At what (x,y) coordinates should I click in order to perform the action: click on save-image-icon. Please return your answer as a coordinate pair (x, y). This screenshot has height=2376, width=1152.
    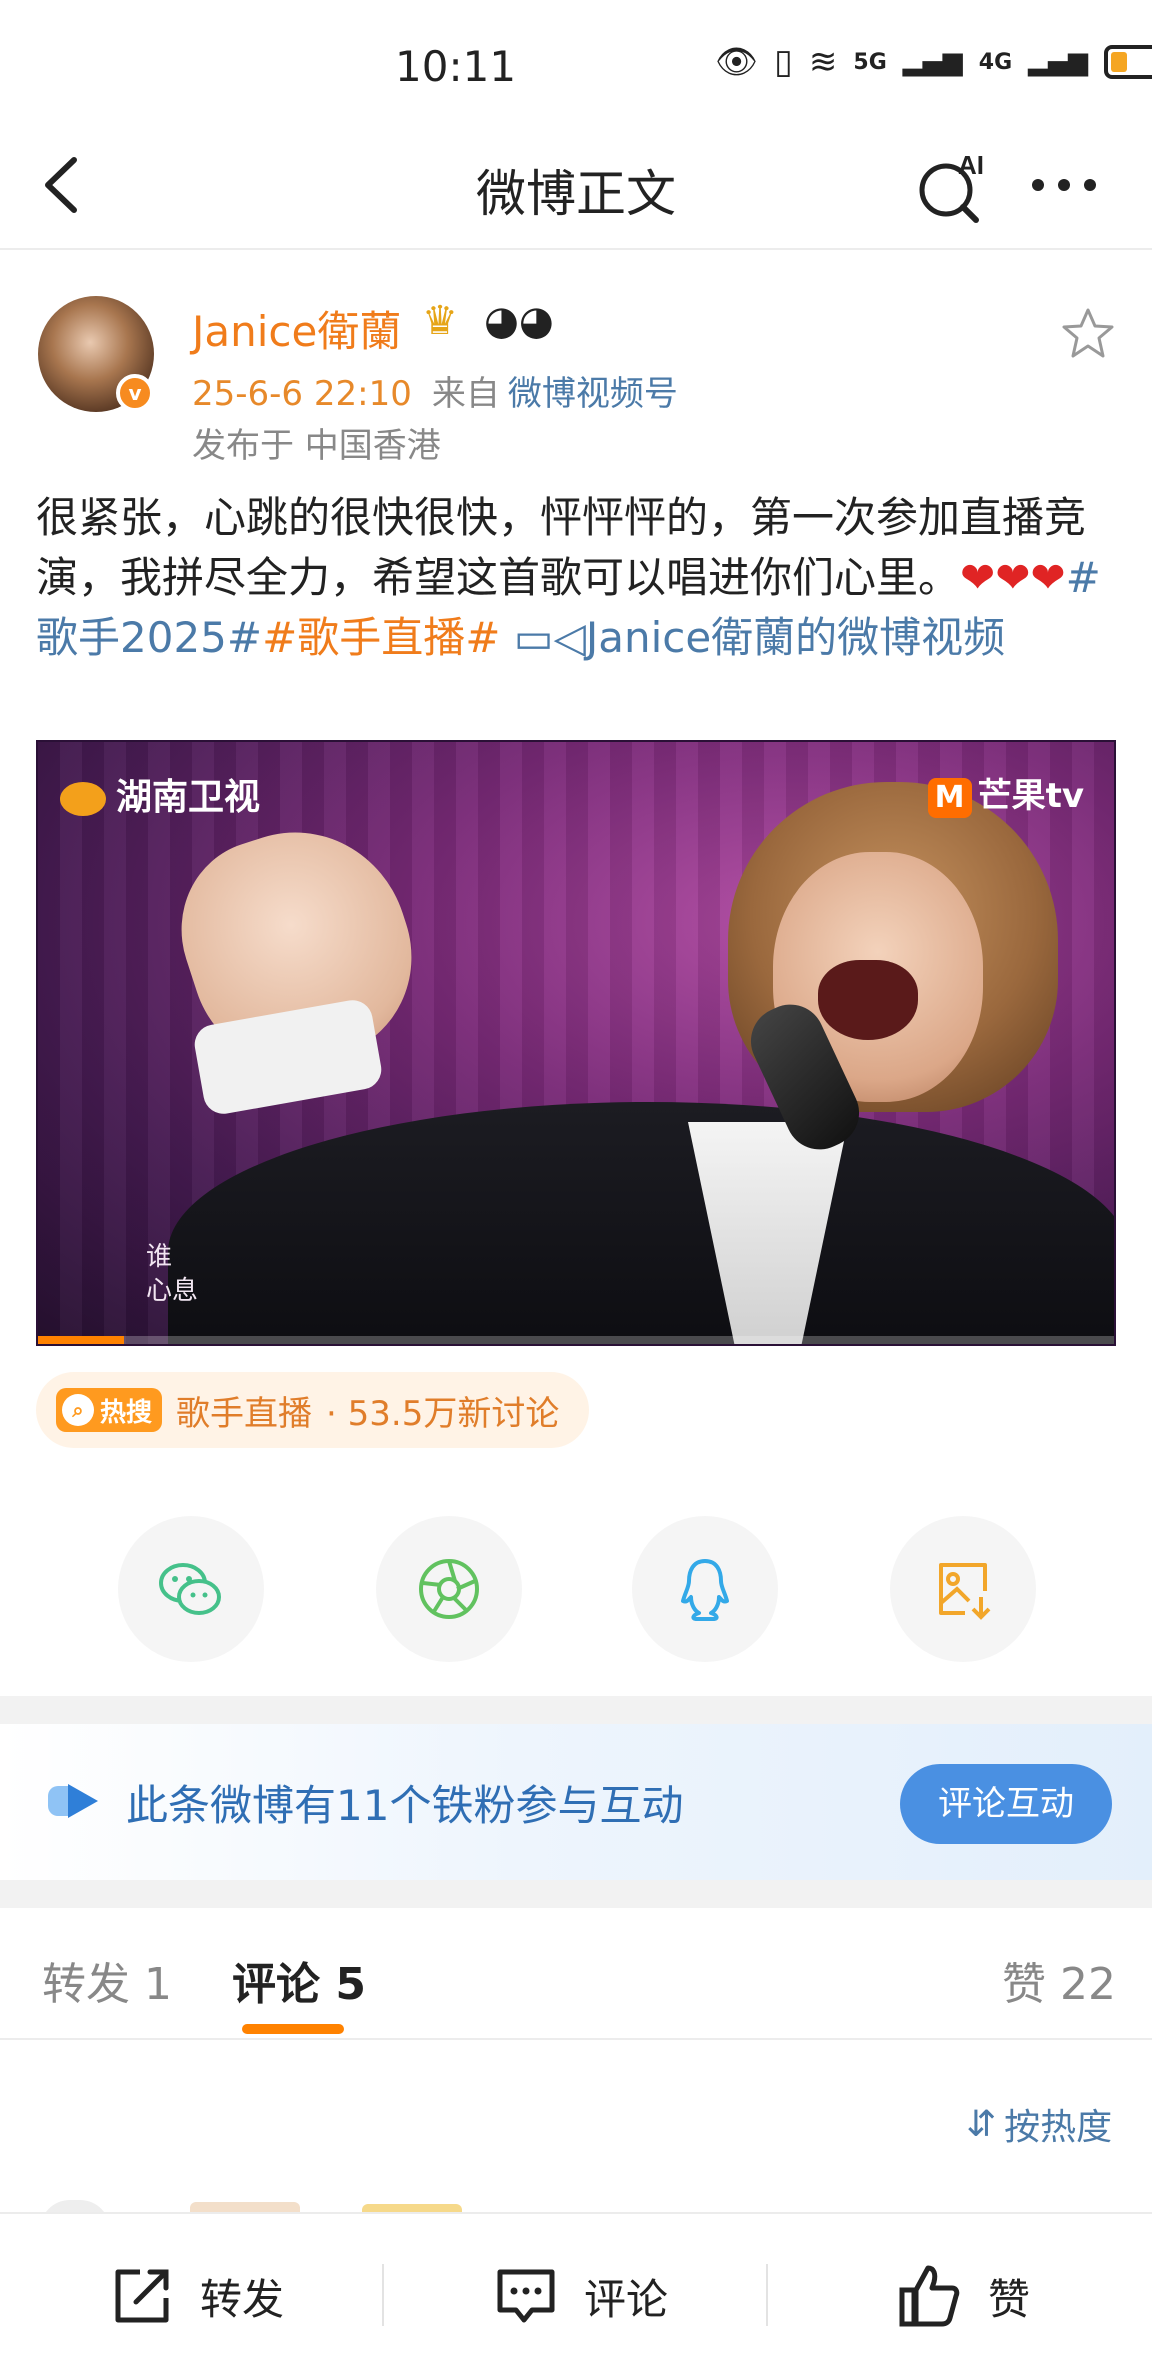
    Looking at the image, I should click on (965, 1591).